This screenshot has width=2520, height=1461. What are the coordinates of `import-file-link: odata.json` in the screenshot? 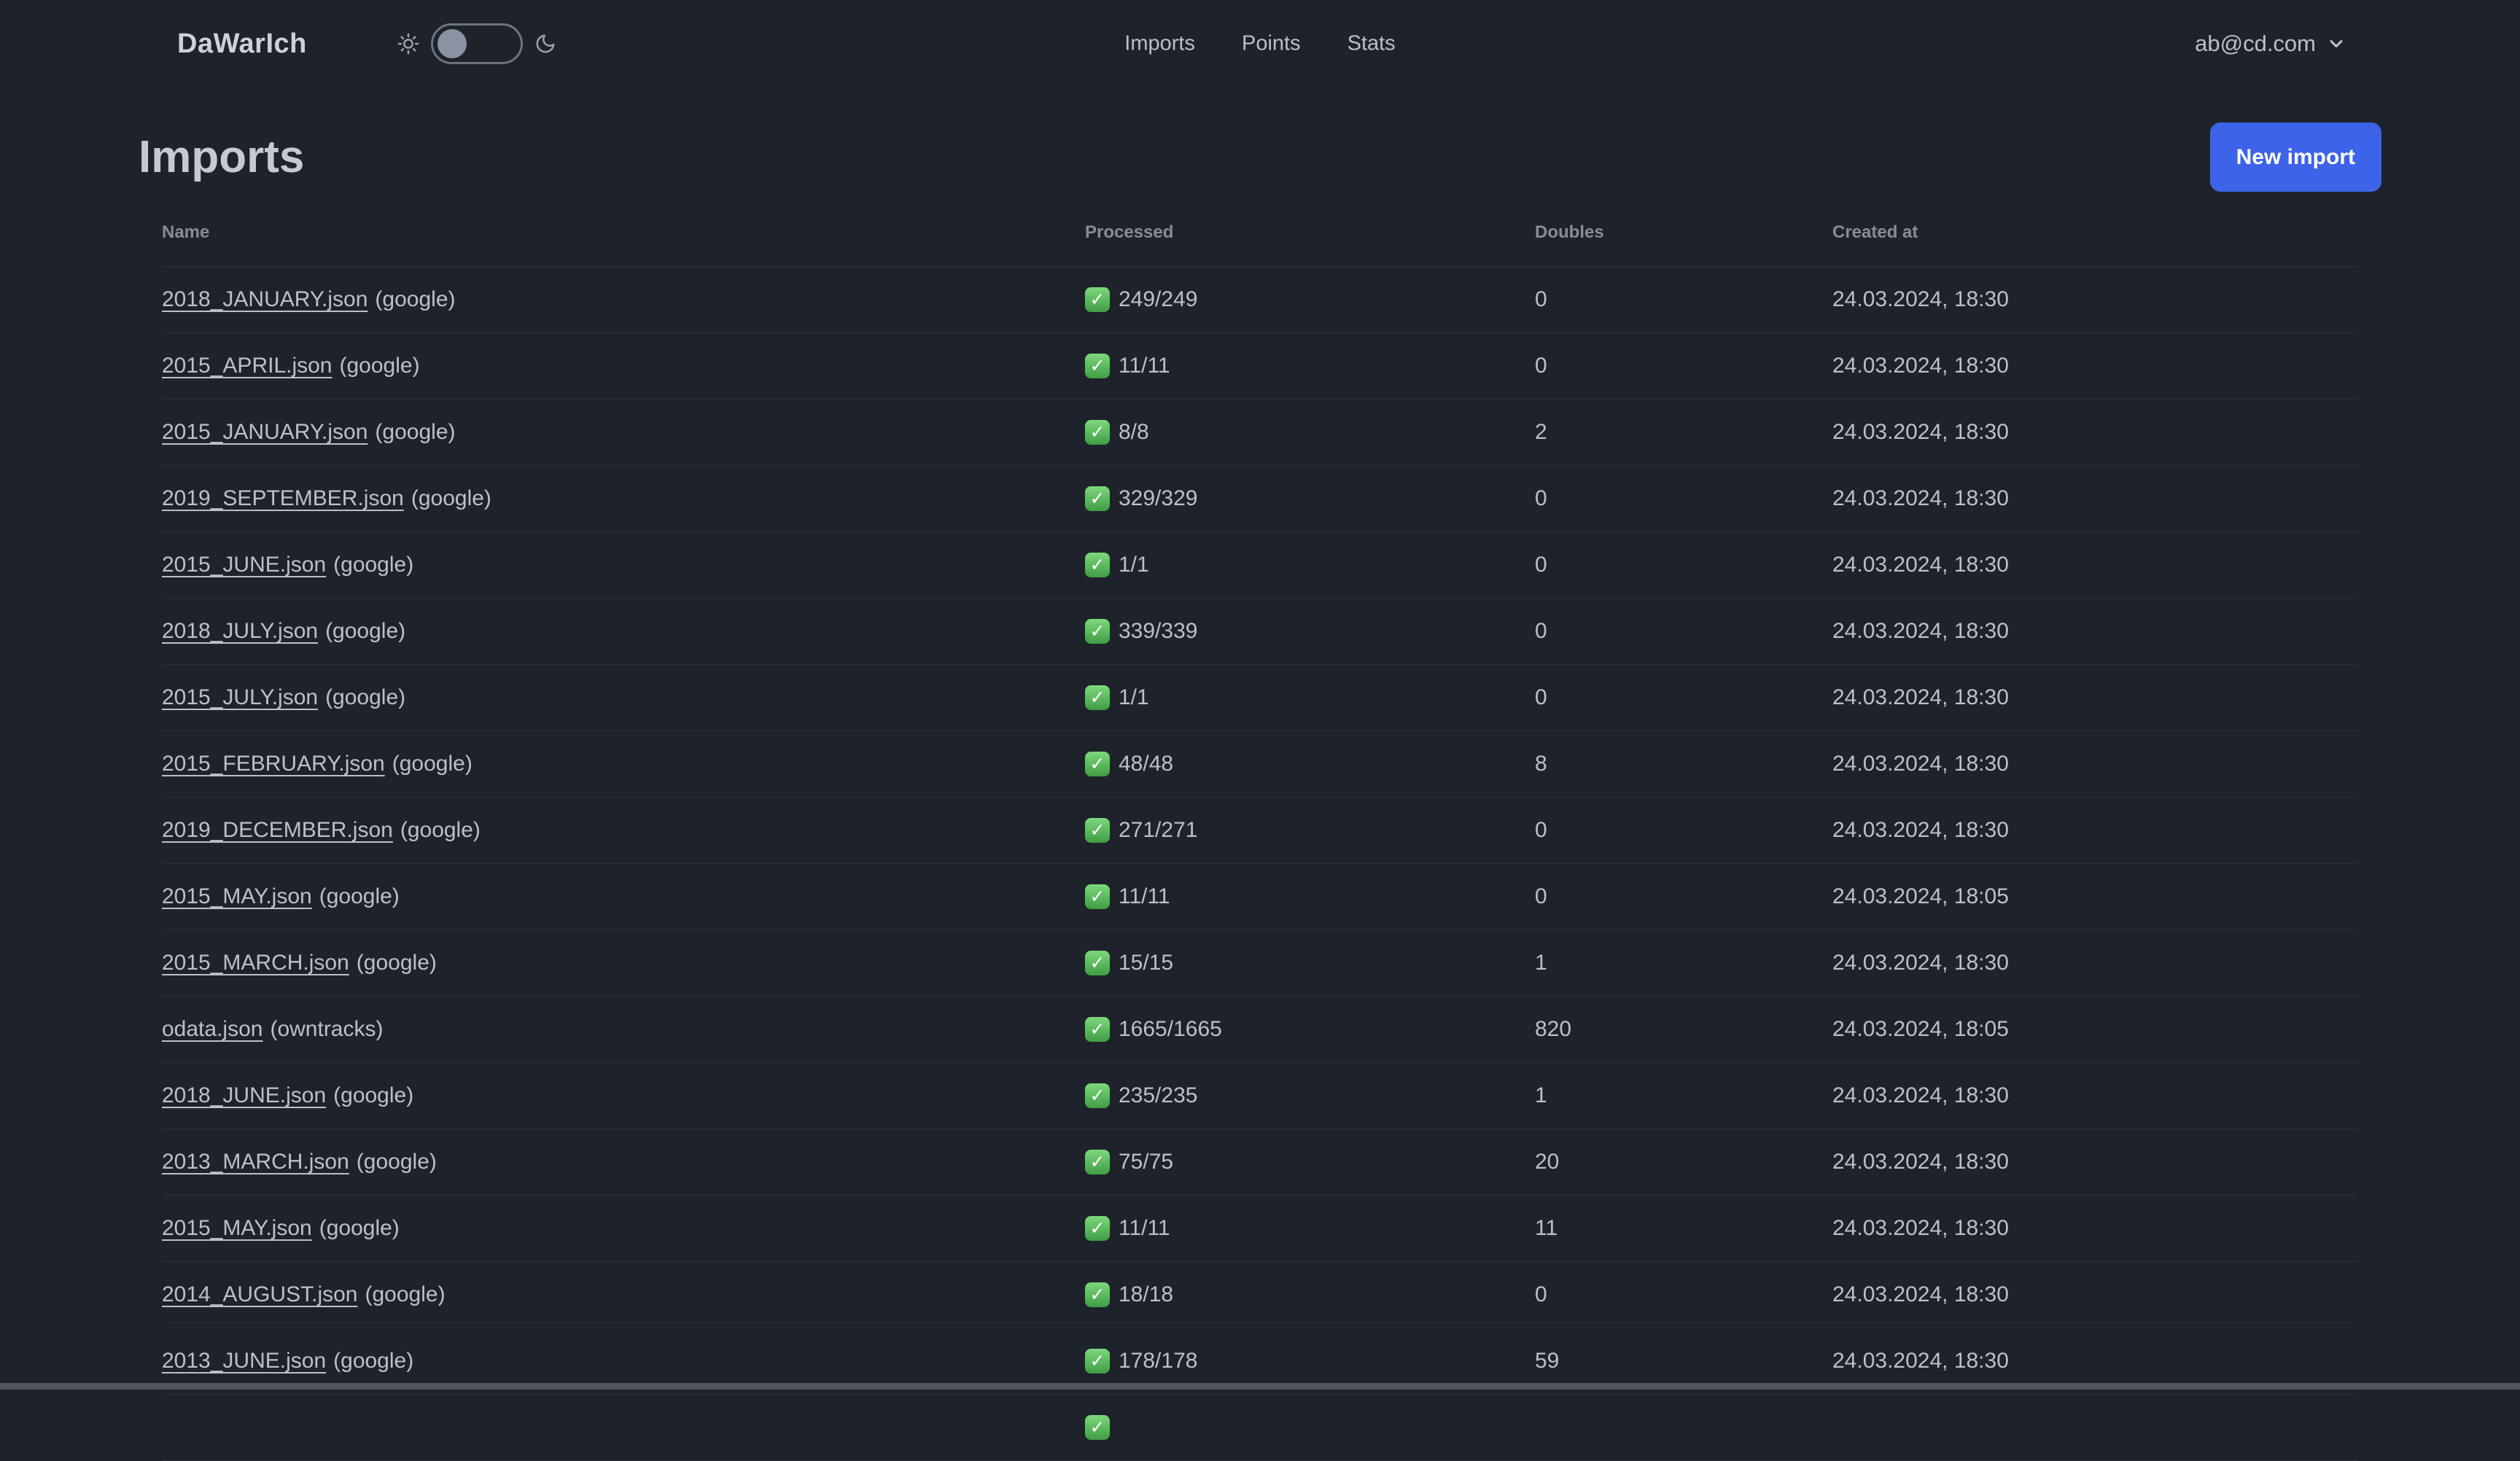 It's located at (212, 1029).